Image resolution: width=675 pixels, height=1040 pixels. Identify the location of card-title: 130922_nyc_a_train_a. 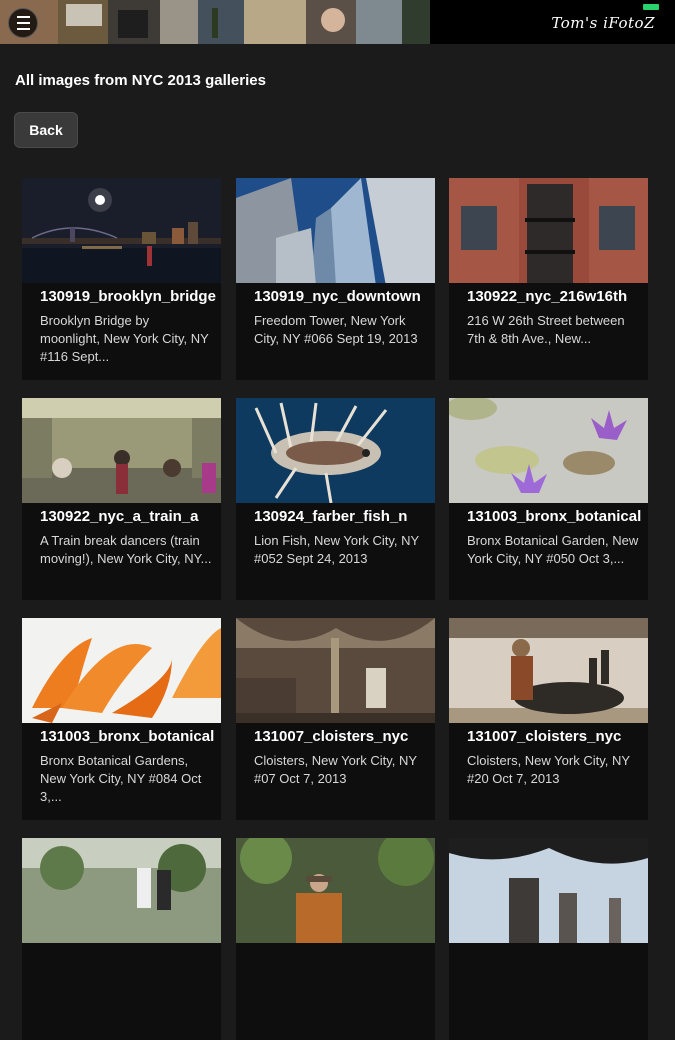
(121, 516).